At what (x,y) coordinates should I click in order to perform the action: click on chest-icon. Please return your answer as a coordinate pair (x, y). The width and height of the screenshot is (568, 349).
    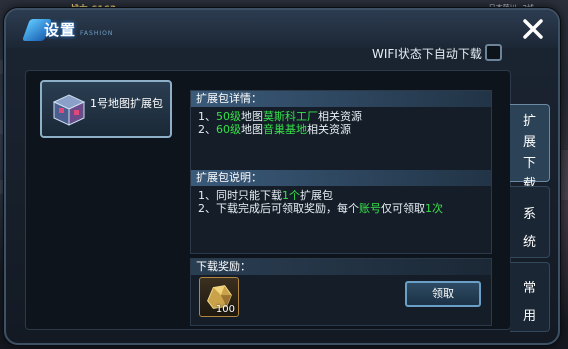
    Looking at the image, I should click on (69, 110).